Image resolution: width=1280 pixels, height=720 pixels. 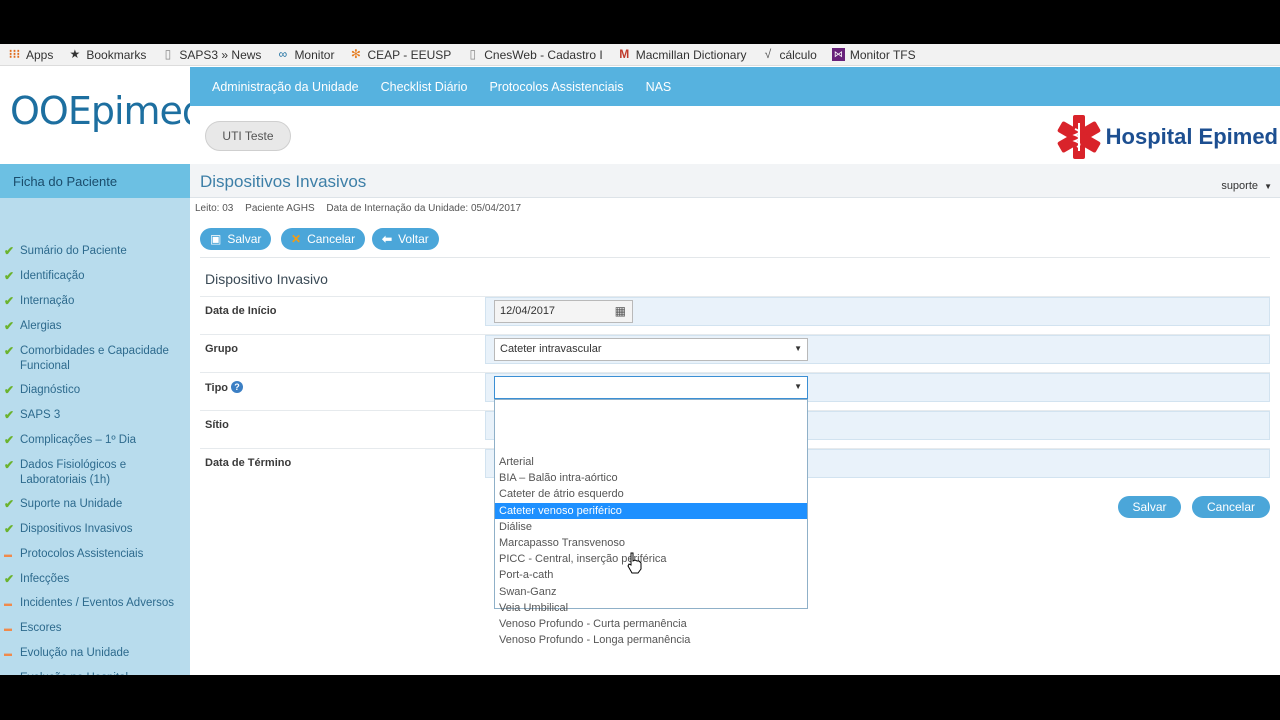 What do you see at coordinates (217, 425) in the screenshot?
I see `site-label: Sítio` at bounding box center [217, 425].